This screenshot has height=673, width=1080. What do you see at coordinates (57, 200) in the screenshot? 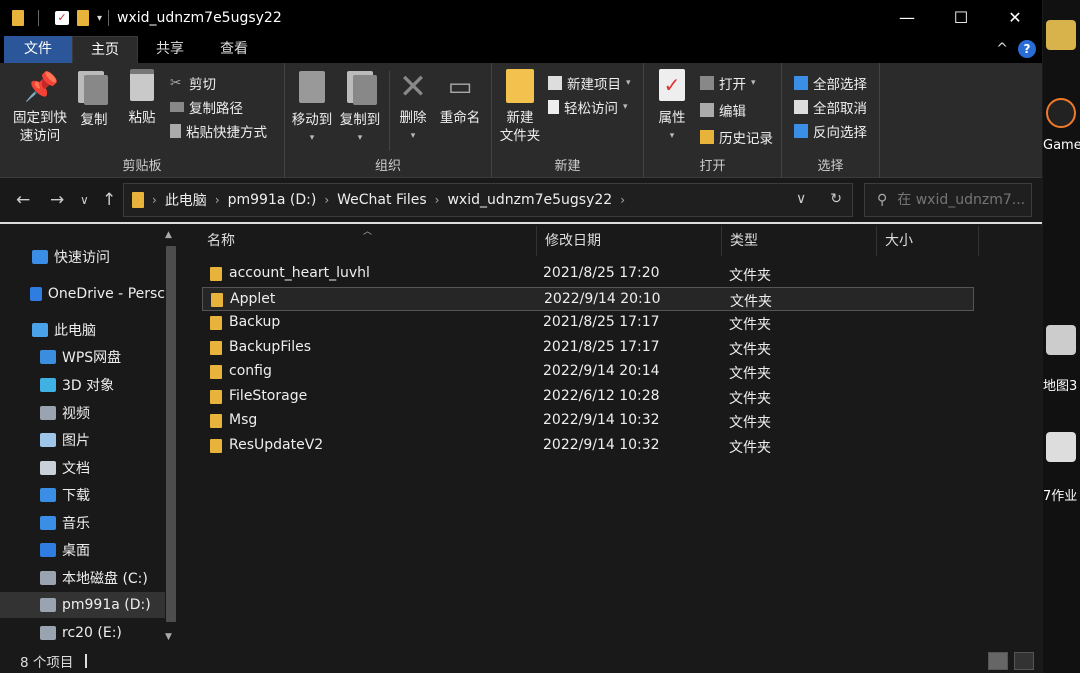
I see `forward-arrow-icon: →` at bounding box center [57, 200].